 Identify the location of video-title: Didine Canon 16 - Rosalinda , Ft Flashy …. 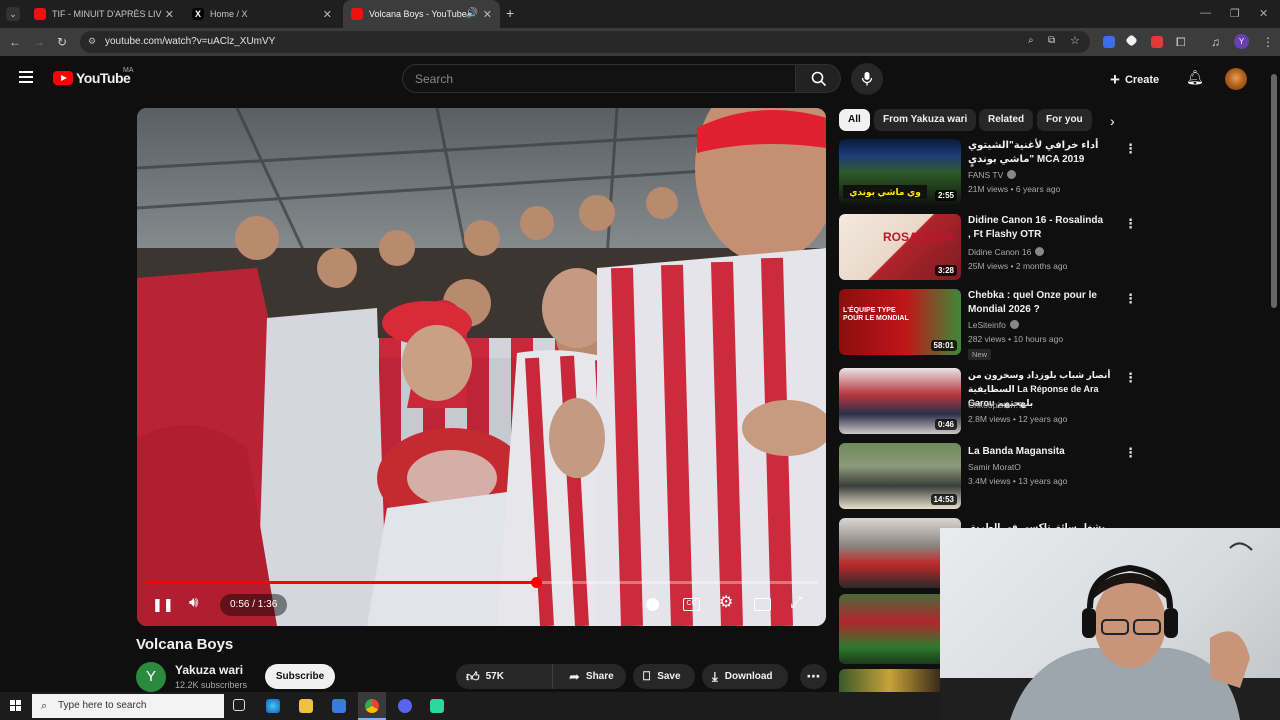
(1038, 228).